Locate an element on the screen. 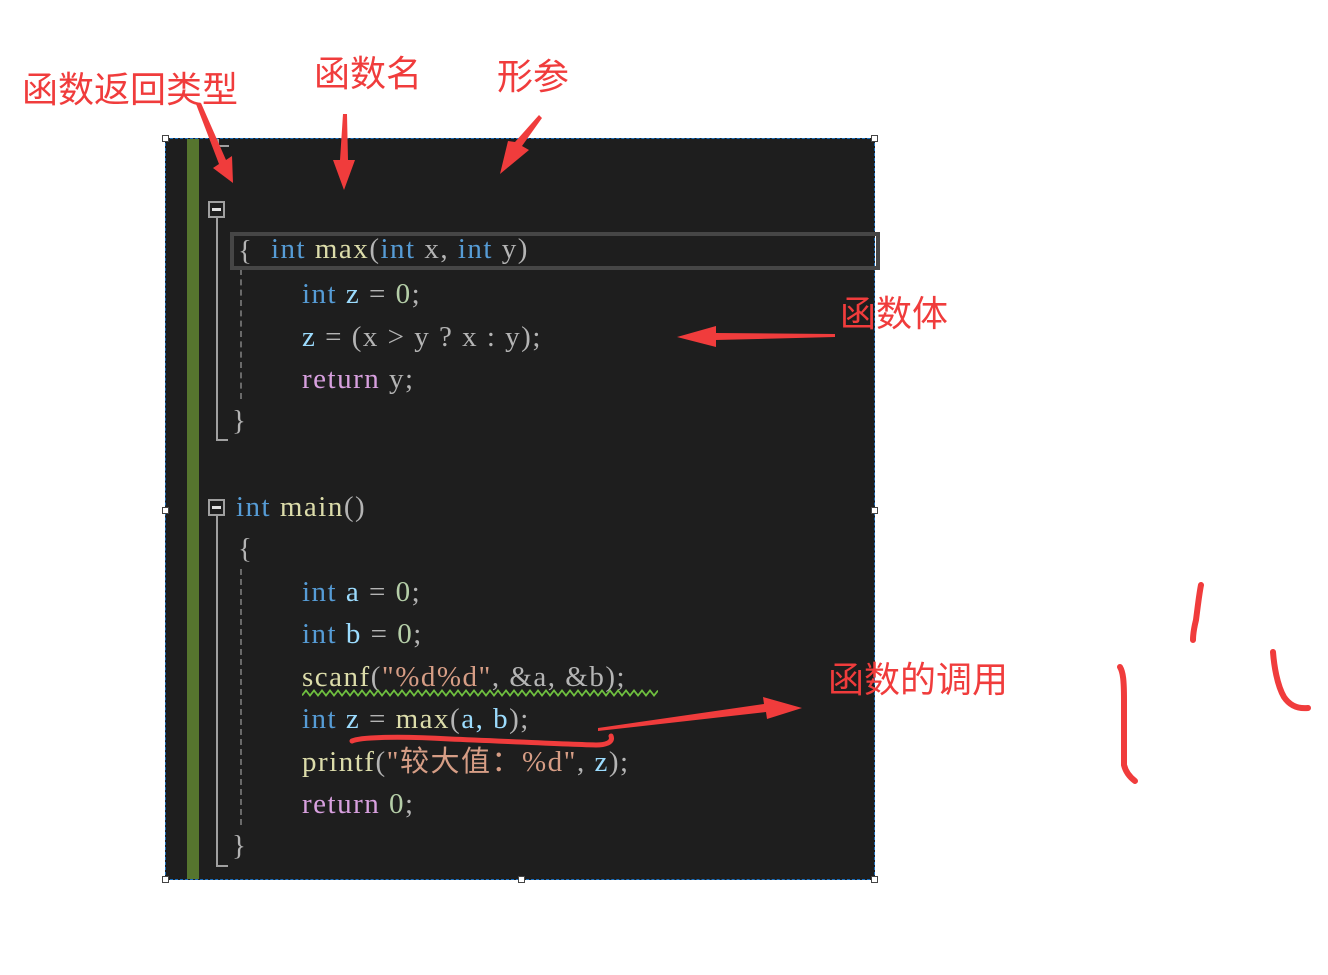  collapse-main-icon is located at coordinates (216, 507).